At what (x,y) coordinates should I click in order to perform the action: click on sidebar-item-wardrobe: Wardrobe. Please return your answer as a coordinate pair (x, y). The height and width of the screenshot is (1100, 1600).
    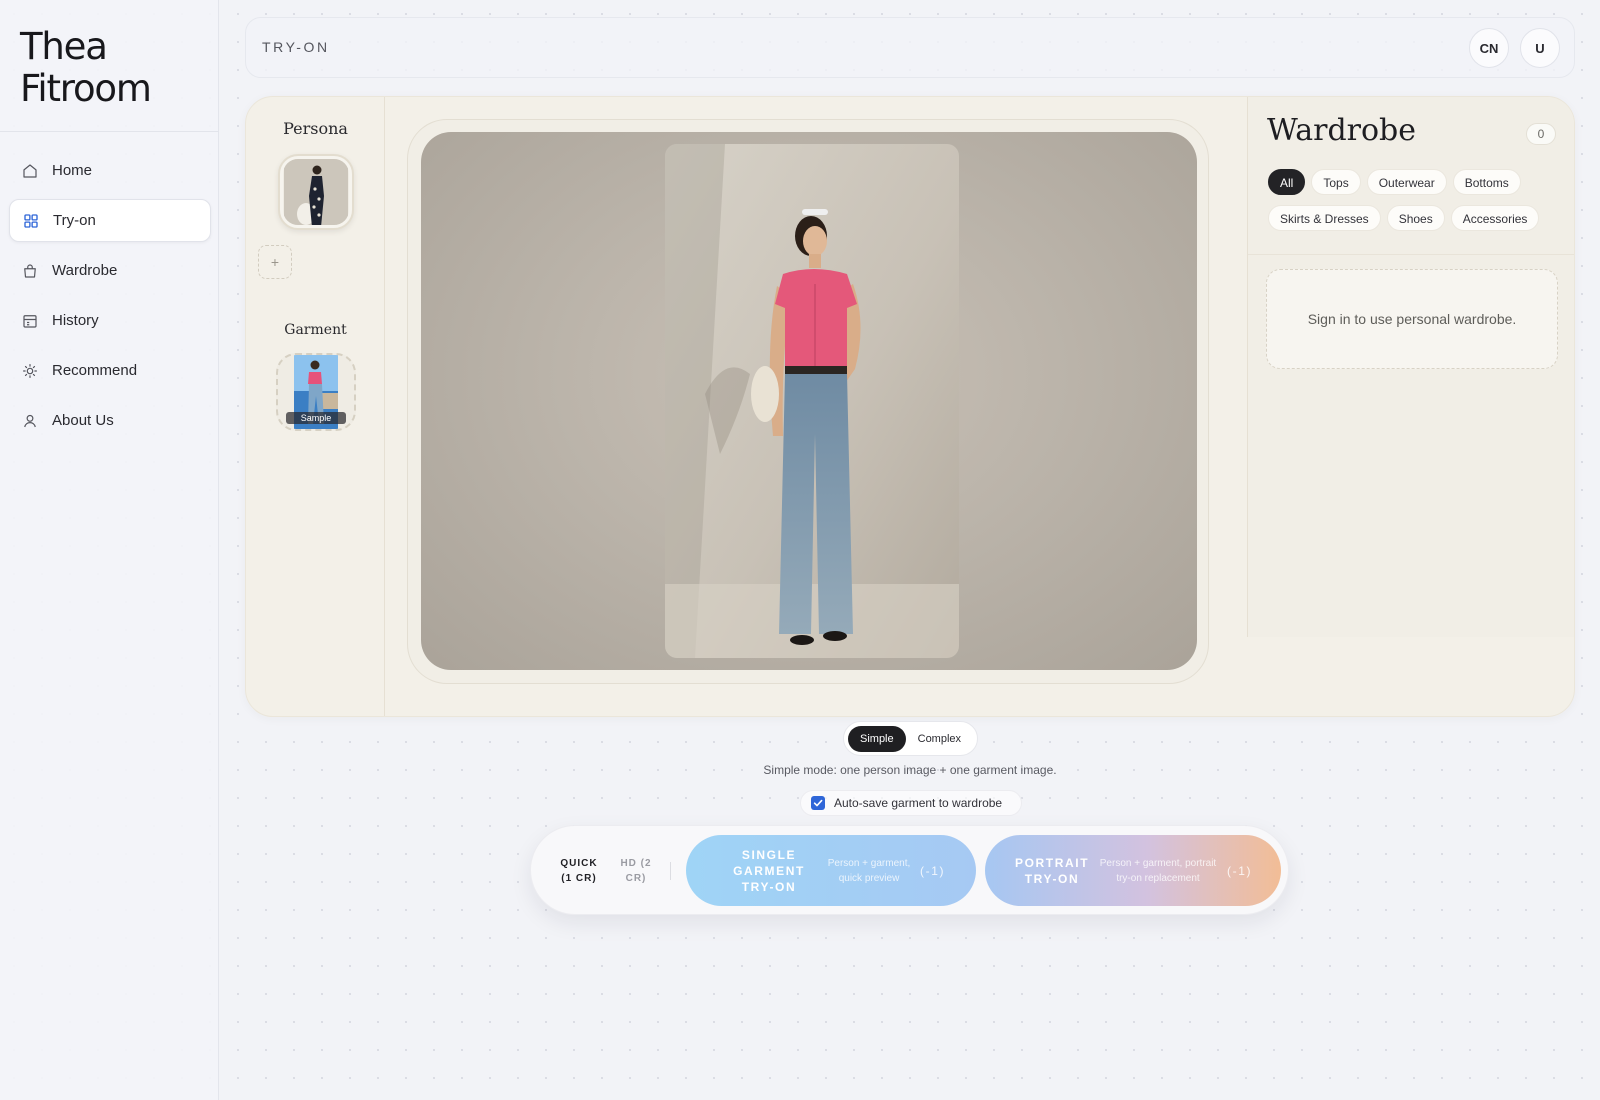
    Looking at the image, I should click on (110, 270).